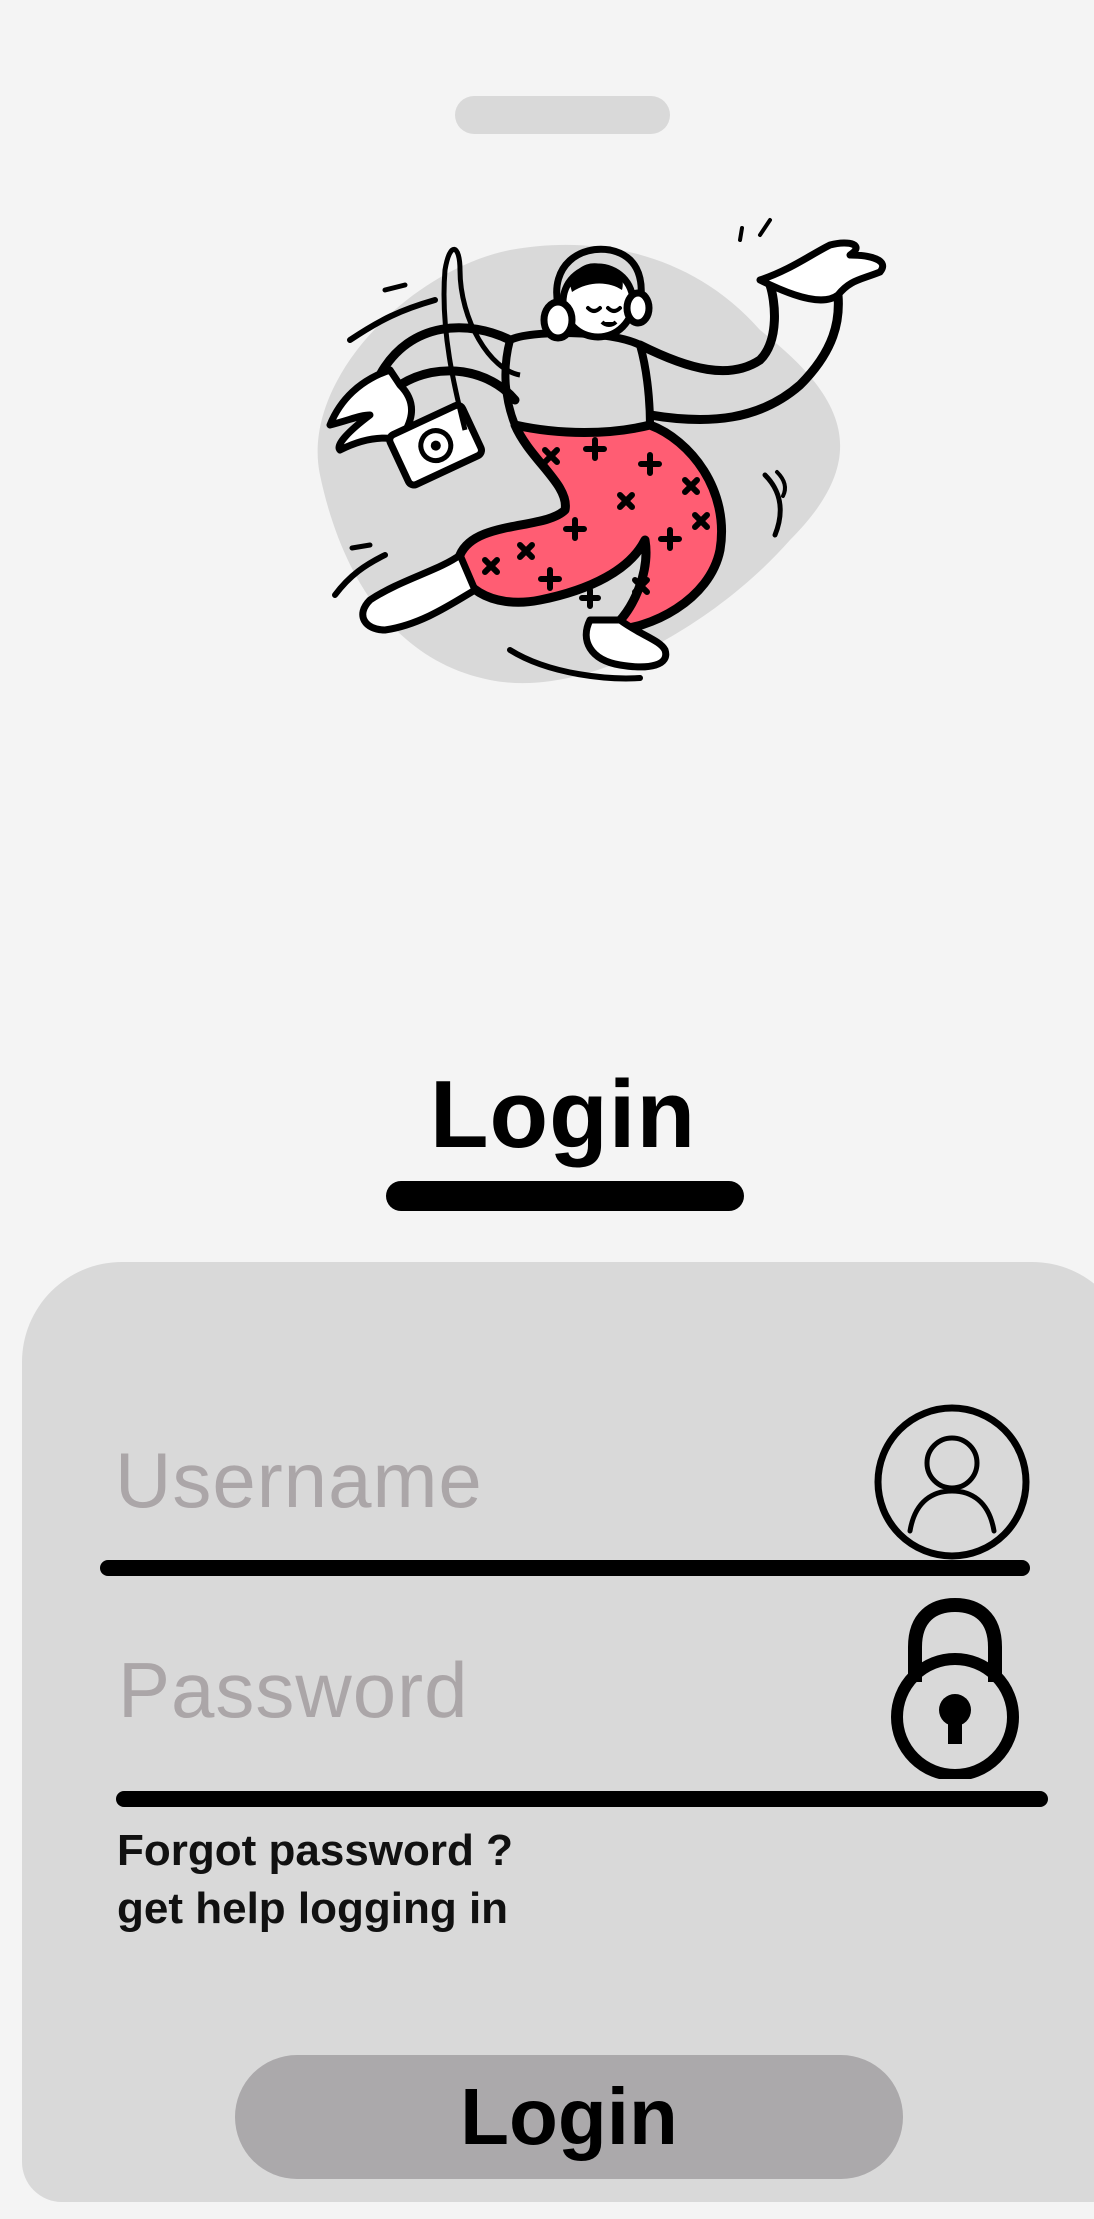 This screenshot has width=1094, height=2219. What do you see at coordinates (582, 1799) in the screenshot?
I see `password-underline` at bounding box center [582, 1799].